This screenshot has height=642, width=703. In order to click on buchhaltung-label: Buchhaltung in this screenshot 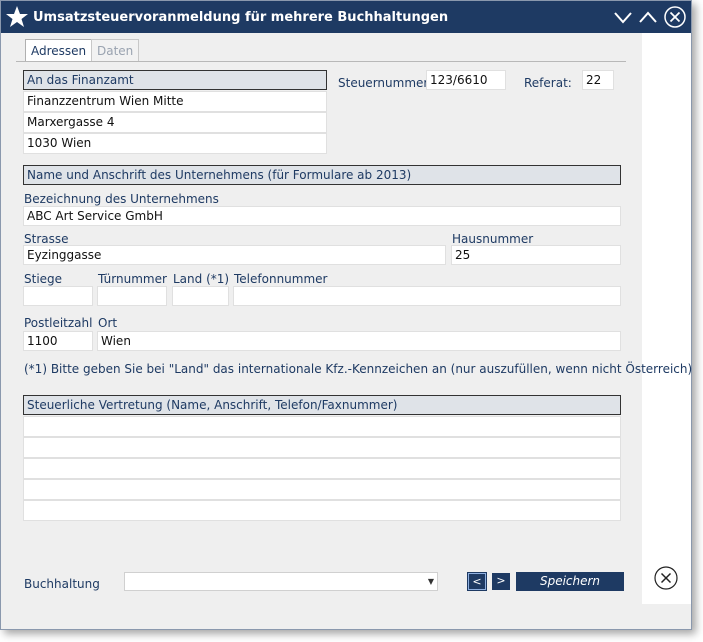, I will do `click(62, 584)`.